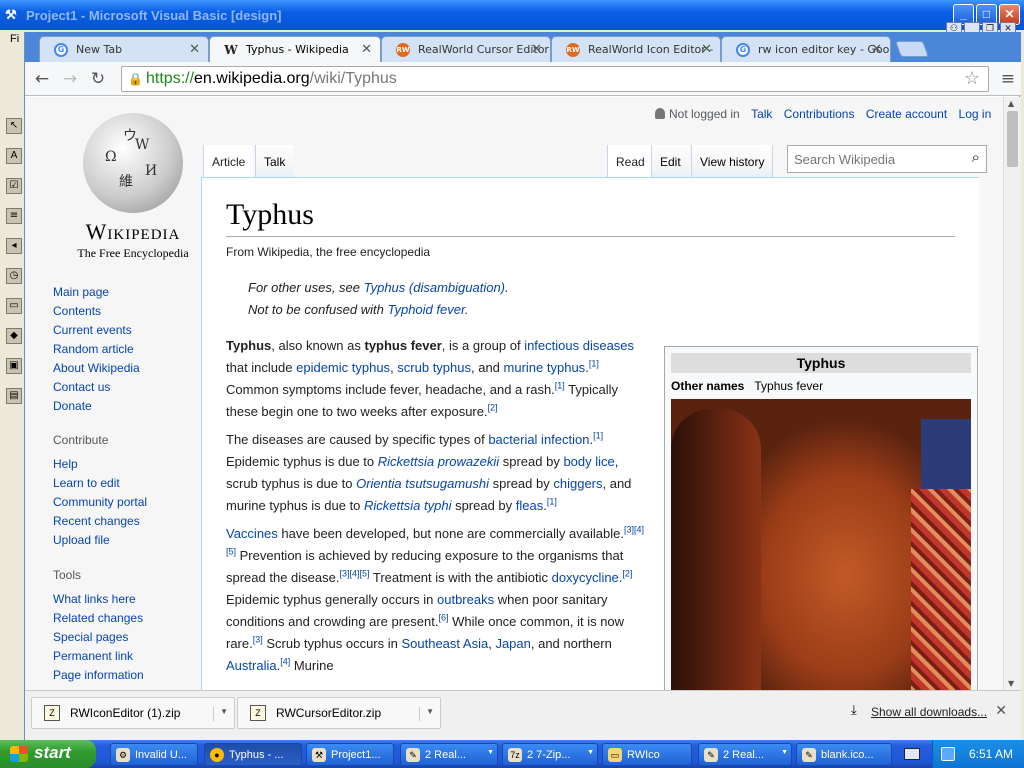 Image resolution: width=1024 pixels, height=768 pixels. Describe the element at coordinates (630, 161) in the screenshot. I see `tab-read: Read` at that location.